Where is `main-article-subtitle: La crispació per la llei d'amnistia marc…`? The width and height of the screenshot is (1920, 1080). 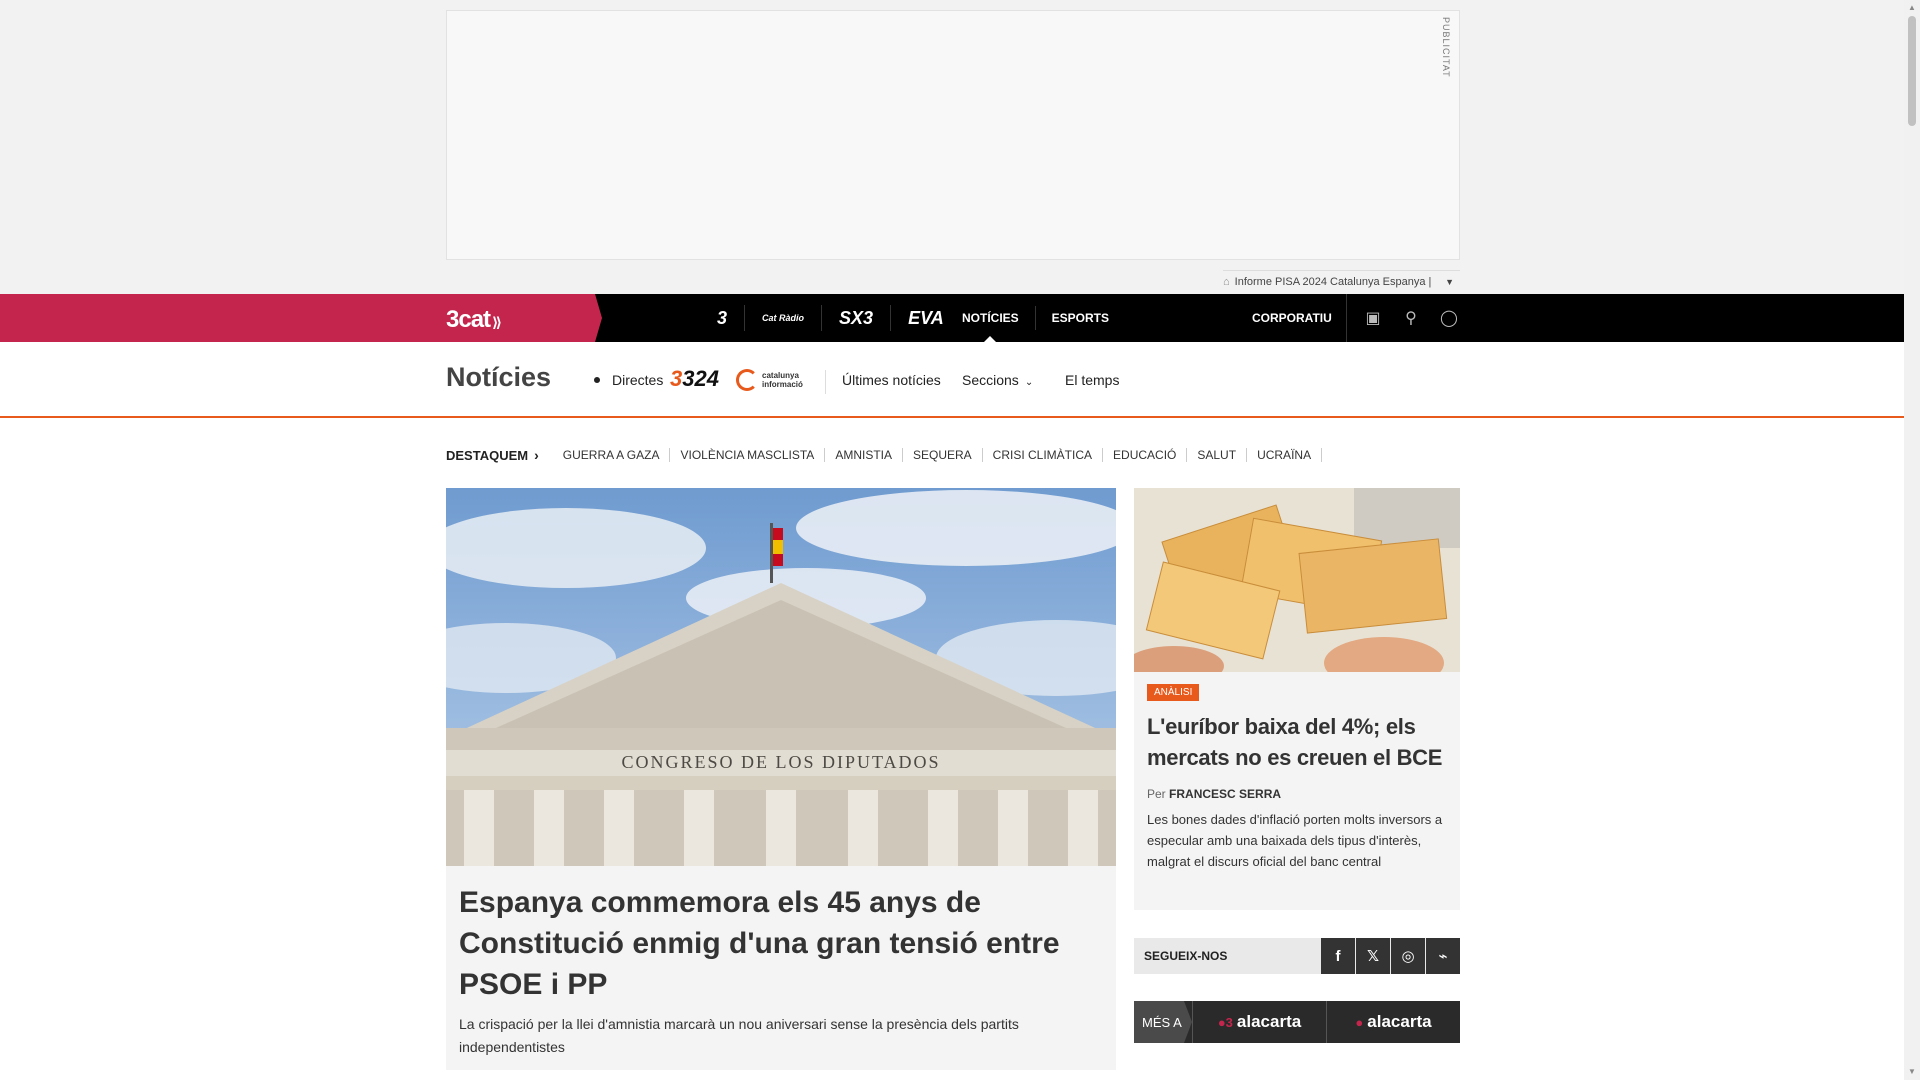 main-article-subtitle: La crispació per la llei d'amnistia marc… is located at coordinates (739, 1035).